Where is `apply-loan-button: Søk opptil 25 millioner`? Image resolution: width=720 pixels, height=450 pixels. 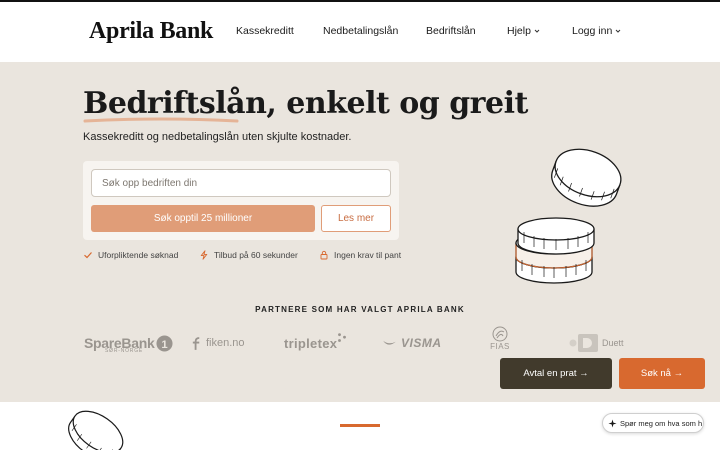
apply-loan-button: Søk opptil 25 millioner is located at coordinates (203, 218).